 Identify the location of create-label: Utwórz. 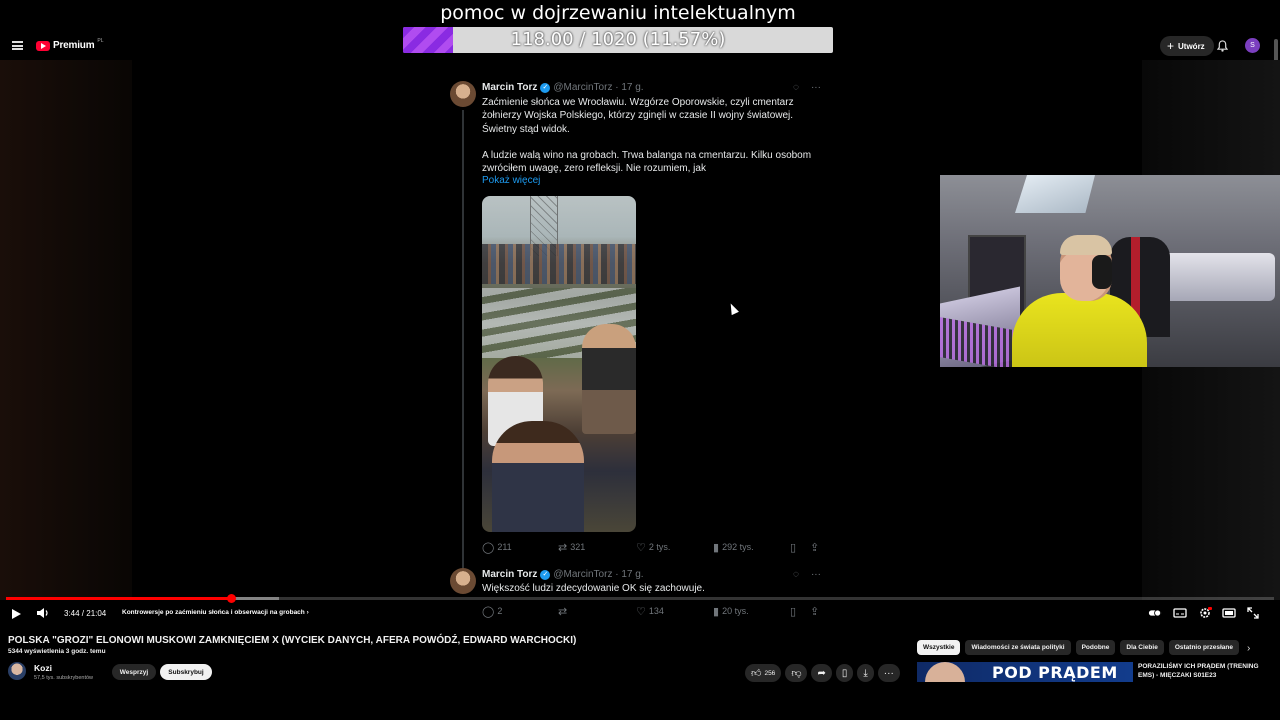
(1191, 46).